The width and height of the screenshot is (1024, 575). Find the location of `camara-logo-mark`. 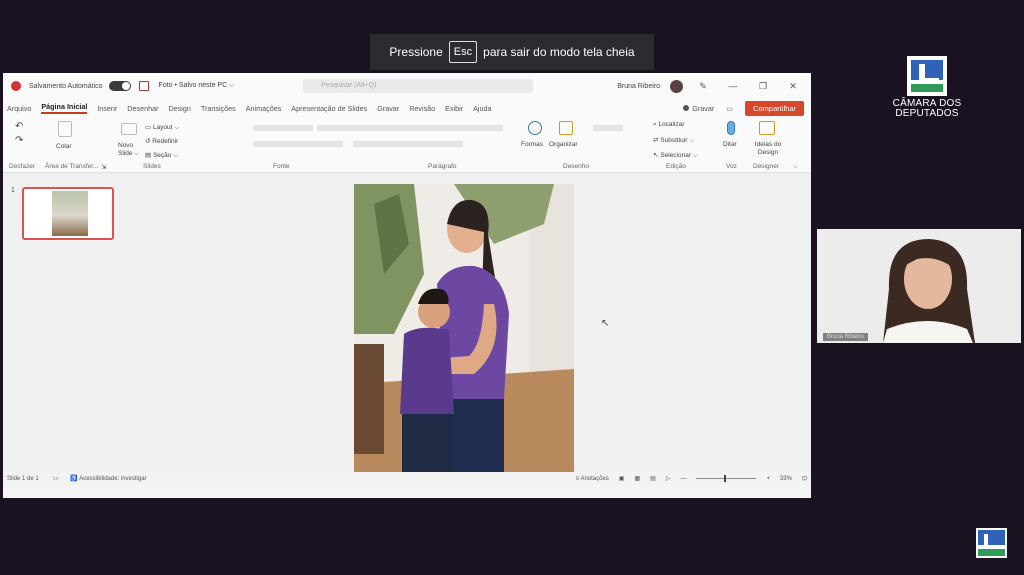

camara-logo-mark is located at coordinates (927, 76).